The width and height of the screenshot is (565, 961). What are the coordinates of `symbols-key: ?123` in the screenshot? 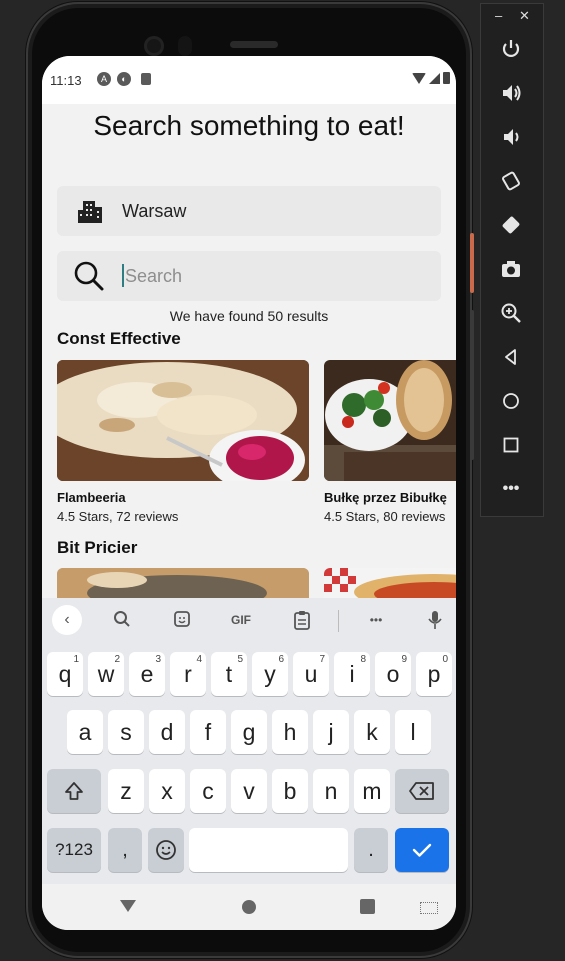 It's located at (74, 850).